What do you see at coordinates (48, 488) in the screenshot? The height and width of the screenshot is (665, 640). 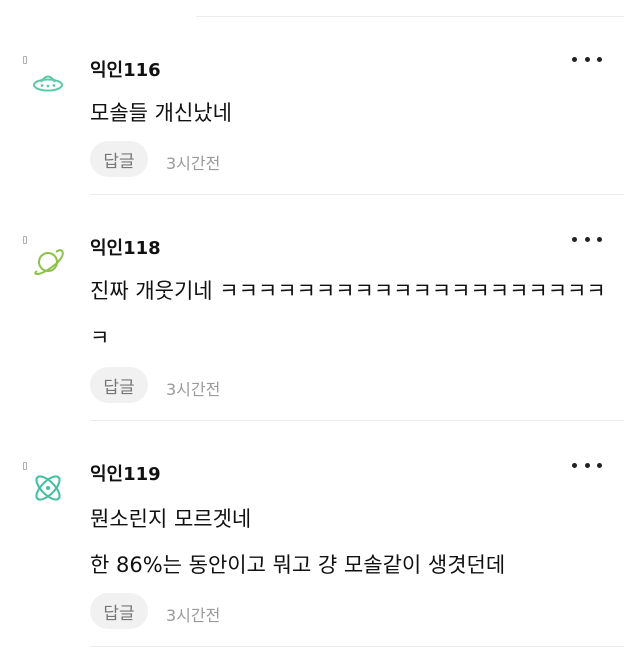 I see `atom-icon` at bounding box center [48, 488].